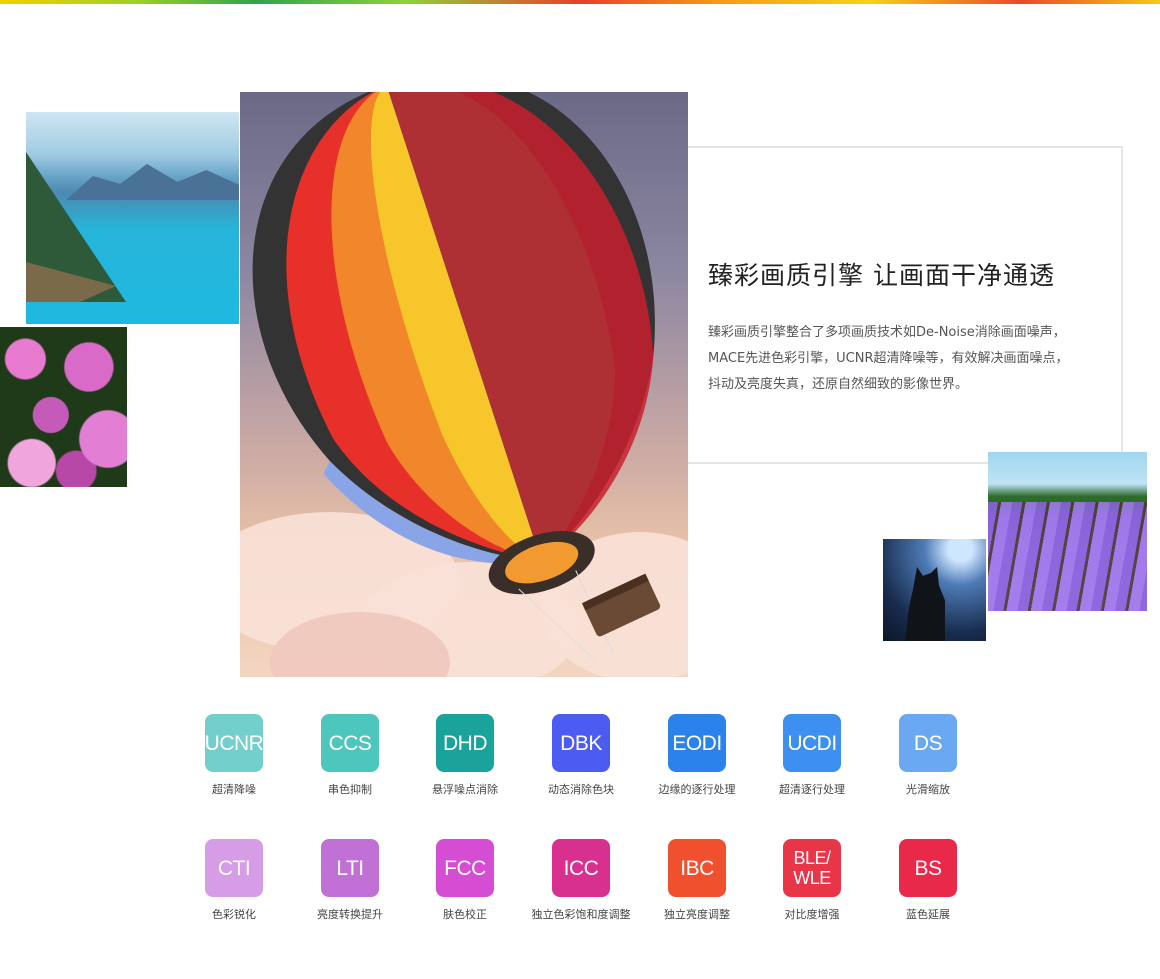 This screenshot has height=979, width=1160. I want to click on feature-cti: CTI 色彩锐化, so click(234, 889).